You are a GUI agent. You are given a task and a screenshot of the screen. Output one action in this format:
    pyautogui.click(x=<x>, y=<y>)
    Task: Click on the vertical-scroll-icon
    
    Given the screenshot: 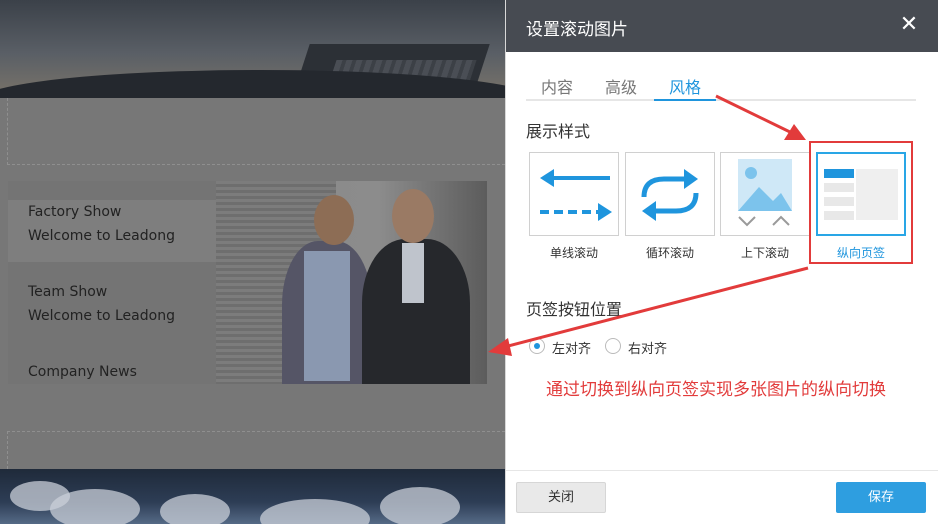 What is the action you would take?
    pyautogui.click(x=765, y=193)
    